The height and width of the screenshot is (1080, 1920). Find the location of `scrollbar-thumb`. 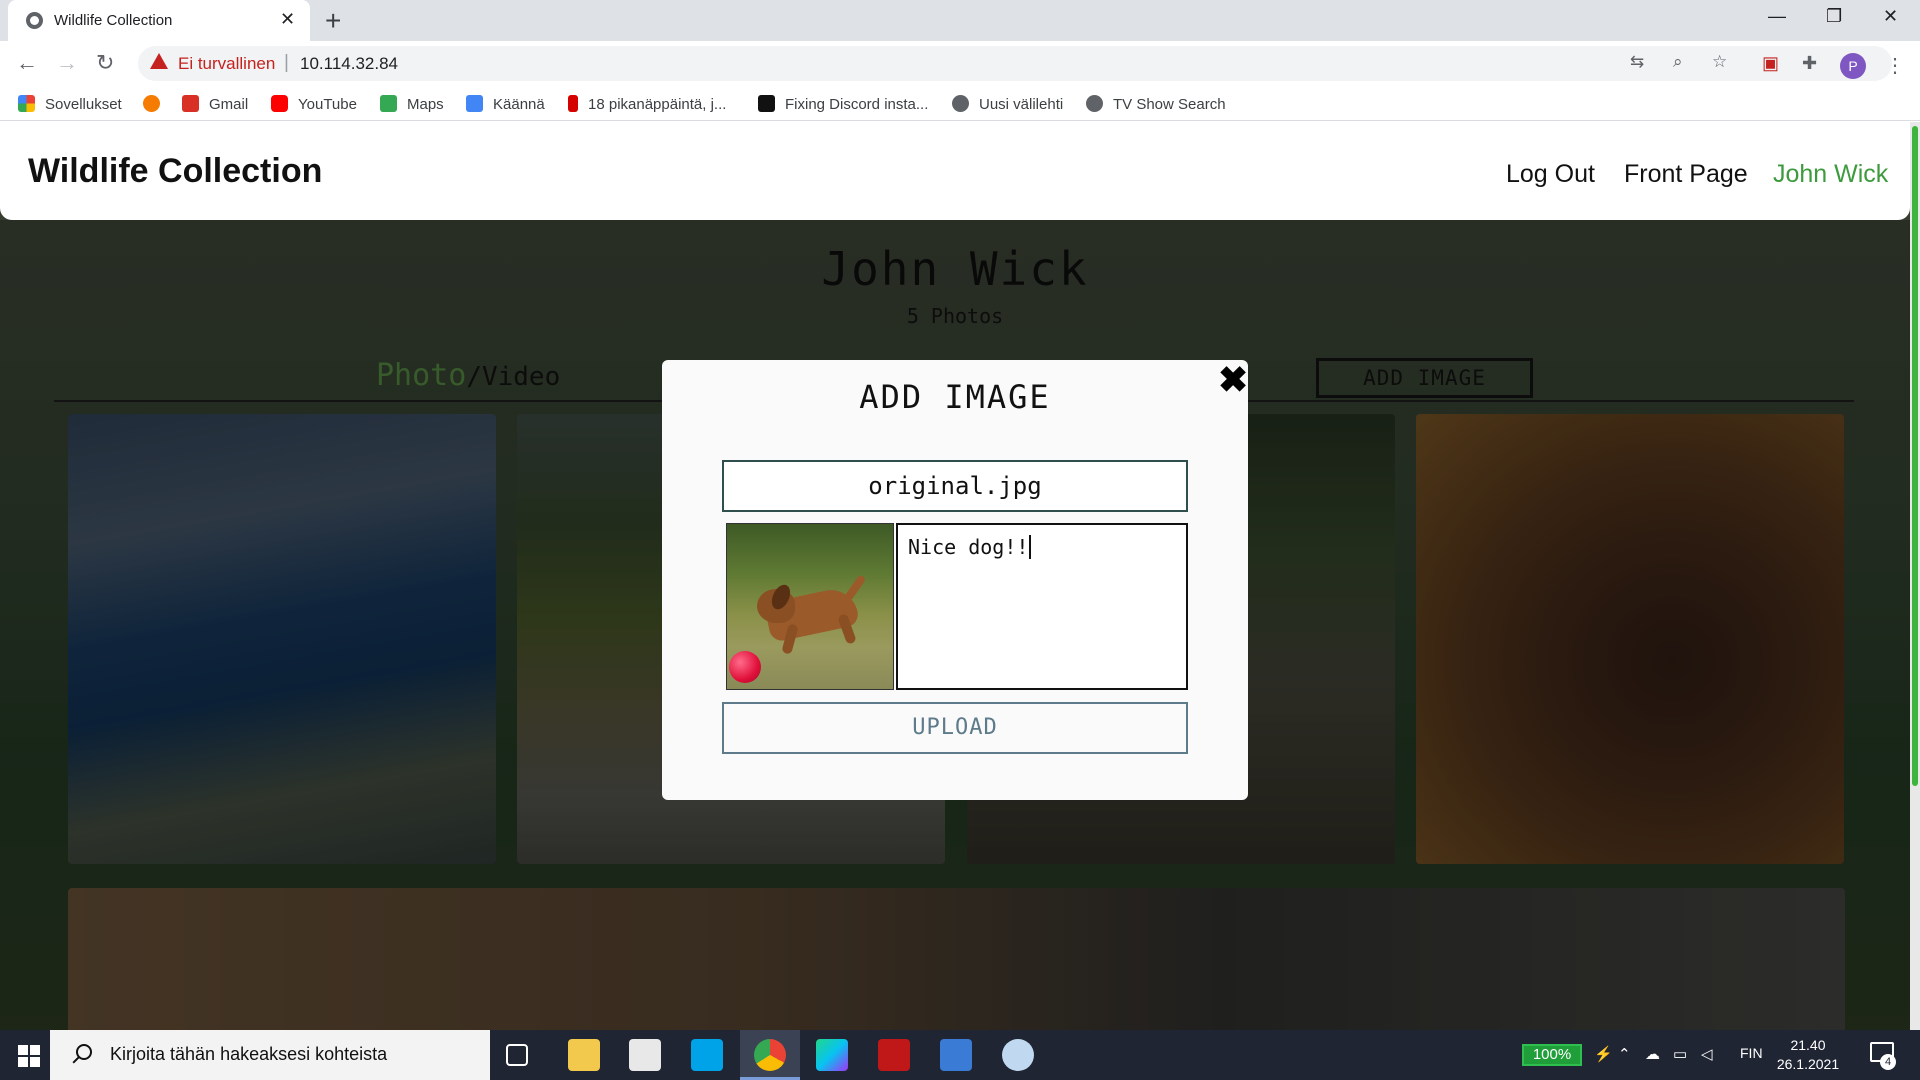

scrollbar-thumb is located at coordinates (1915, 456).